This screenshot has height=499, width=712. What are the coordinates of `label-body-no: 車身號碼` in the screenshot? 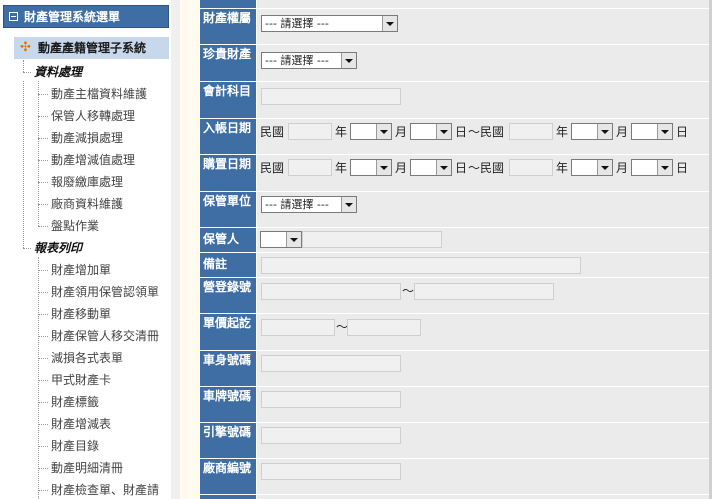 It's located at (228, 368).